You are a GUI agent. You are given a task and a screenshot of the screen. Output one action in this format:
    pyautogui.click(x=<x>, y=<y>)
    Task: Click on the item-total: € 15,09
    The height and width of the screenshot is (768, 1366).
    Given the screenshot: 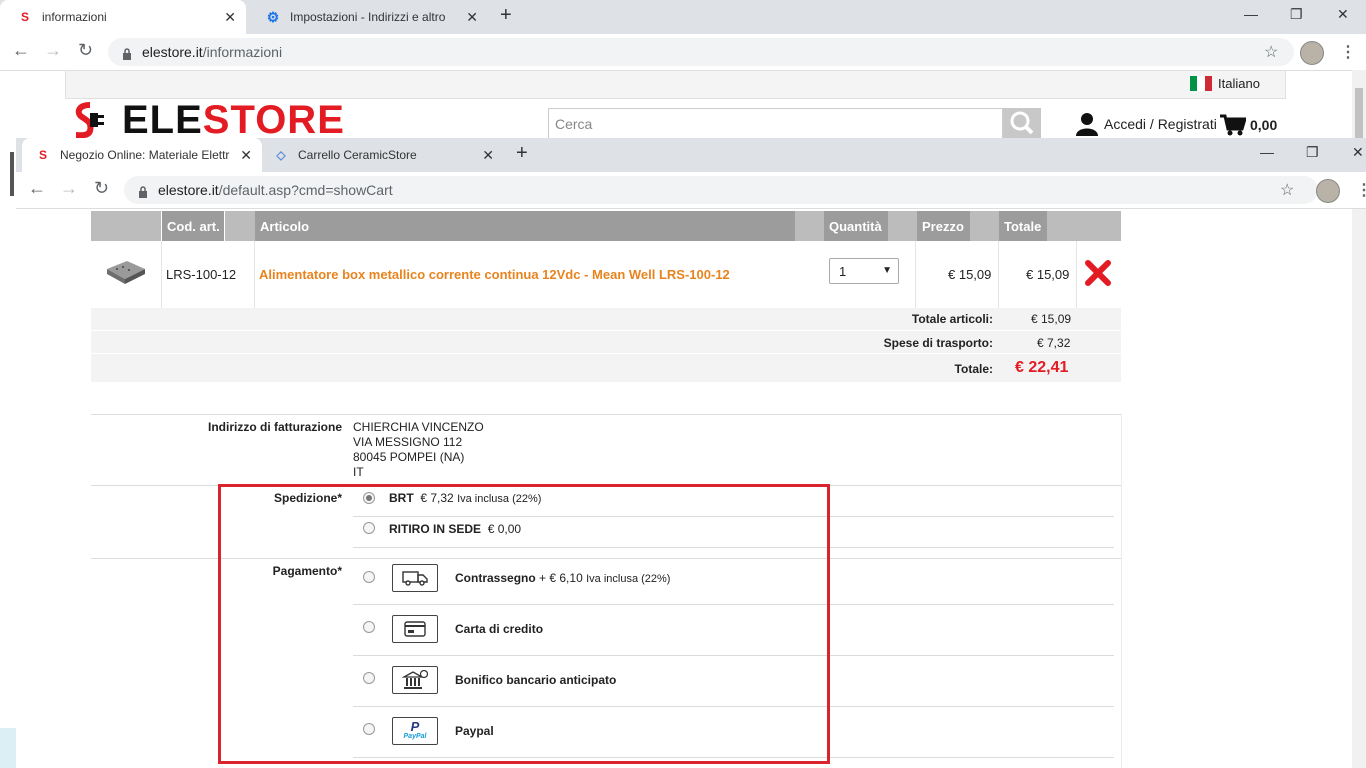 What is the action you would take?
    pyautogui.click(x=1048, y=274)
    